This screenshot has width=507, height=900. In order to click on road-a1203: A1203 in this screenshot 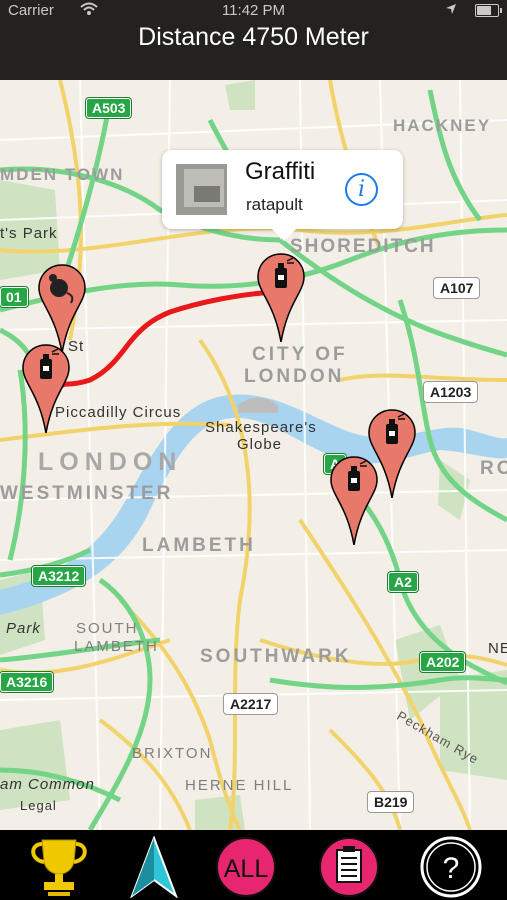, I will do `click(451, 392)`.